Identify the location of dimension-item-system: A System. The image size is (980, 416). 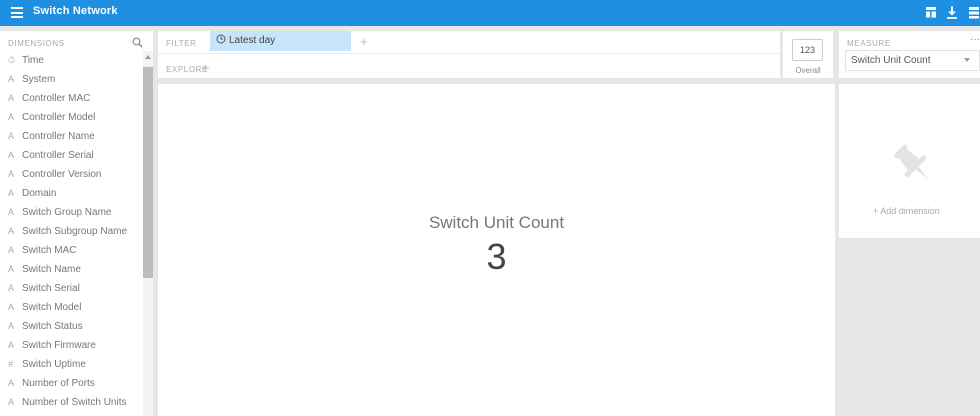
(71, 79).